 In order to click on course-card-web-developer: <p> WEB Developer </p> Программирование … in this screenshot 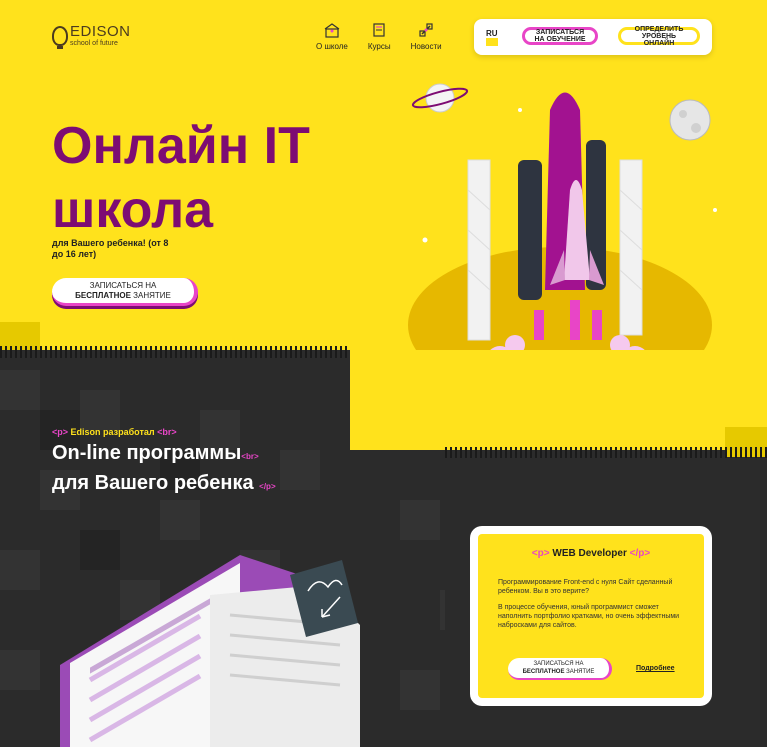, I will do `click(591, 616)`.